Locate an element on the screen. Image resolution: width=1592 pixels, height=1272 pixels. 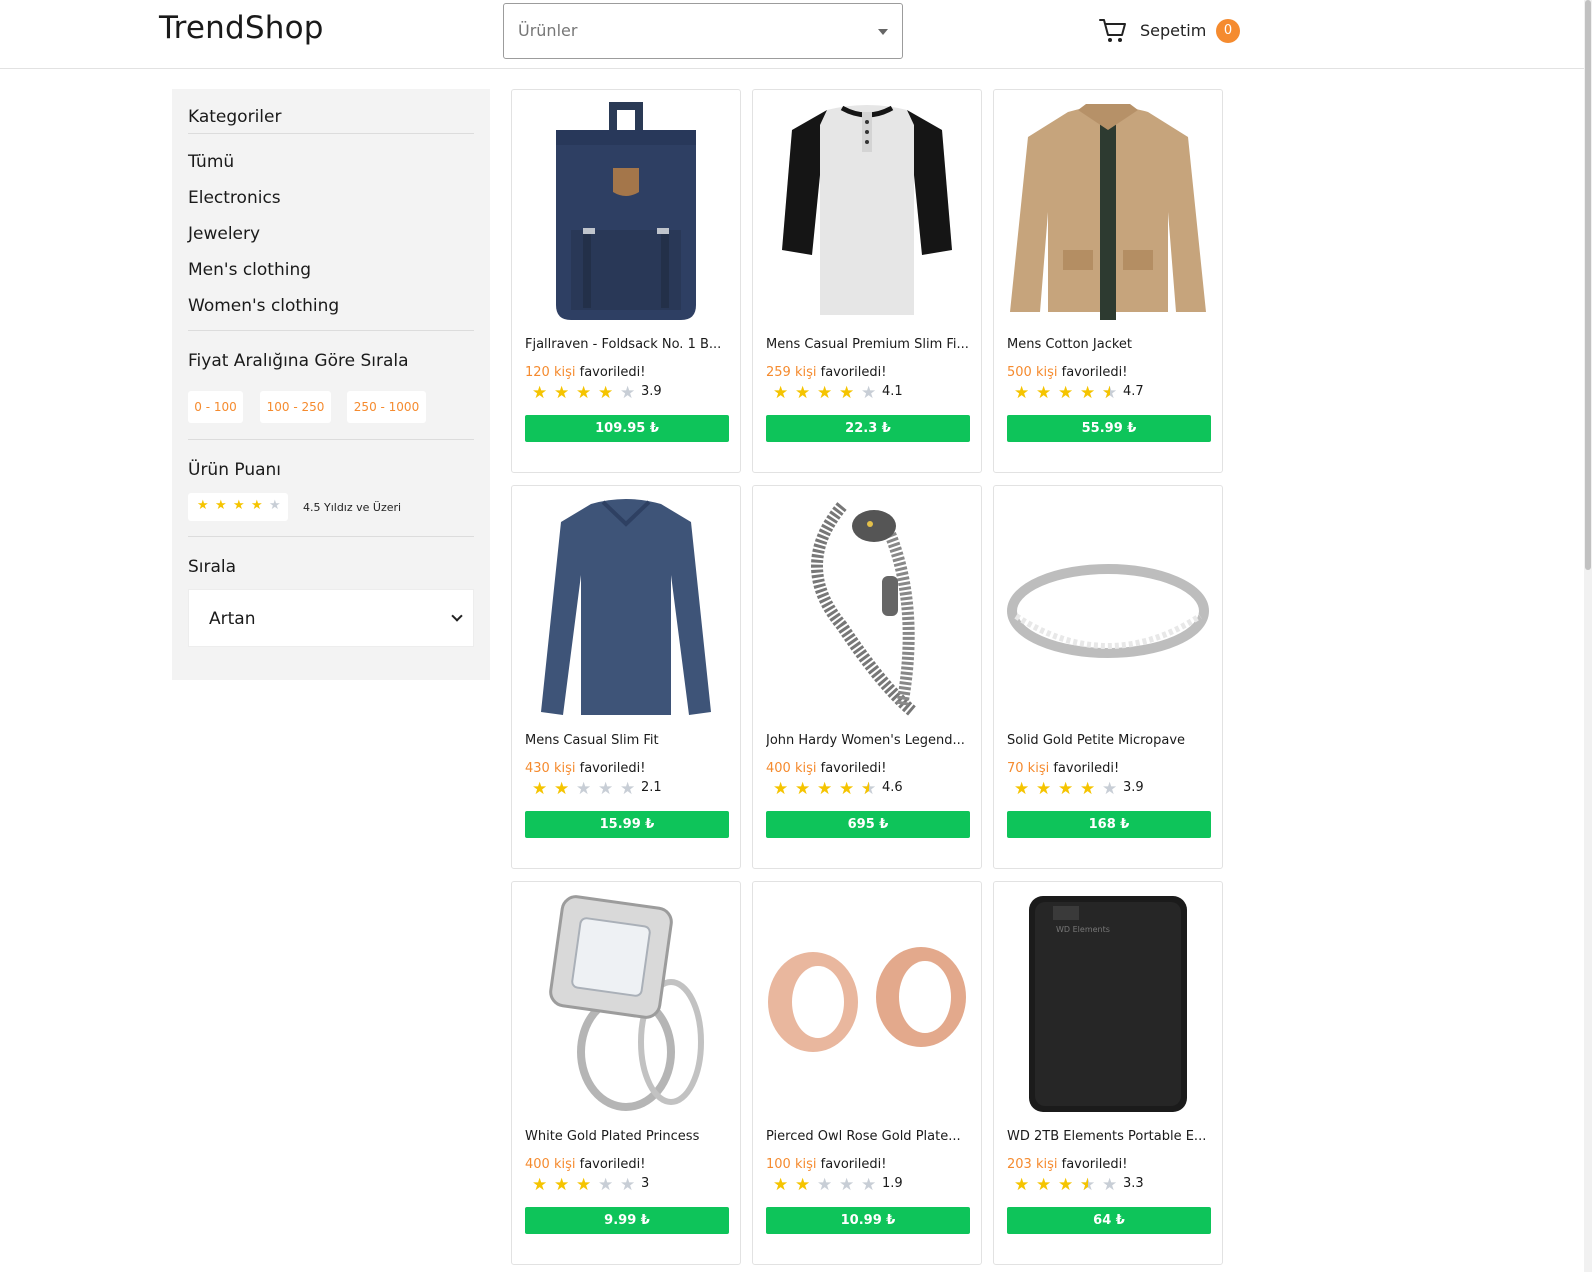
backpack-image is located at coordinates (626, 212).